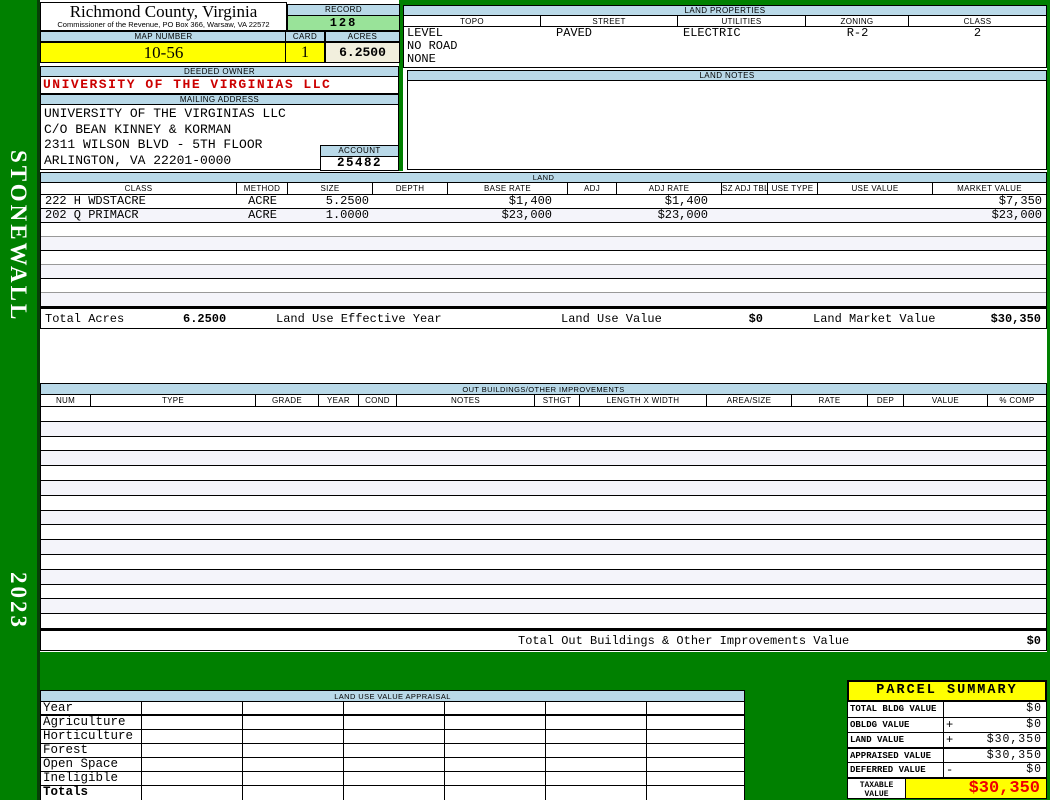  I want to click on taxable-value-amount: $30,350, so click(976, 788).